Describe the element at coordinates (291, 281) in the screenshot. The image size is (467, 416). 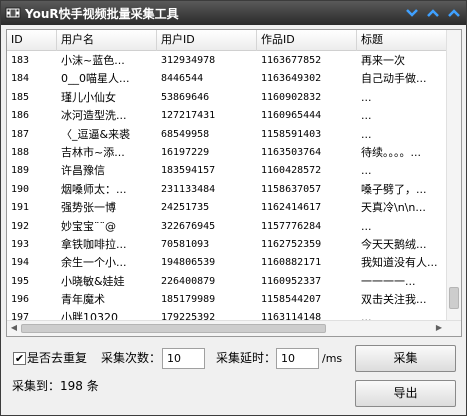
I see `cell-work-id: 1160952337` at that location.